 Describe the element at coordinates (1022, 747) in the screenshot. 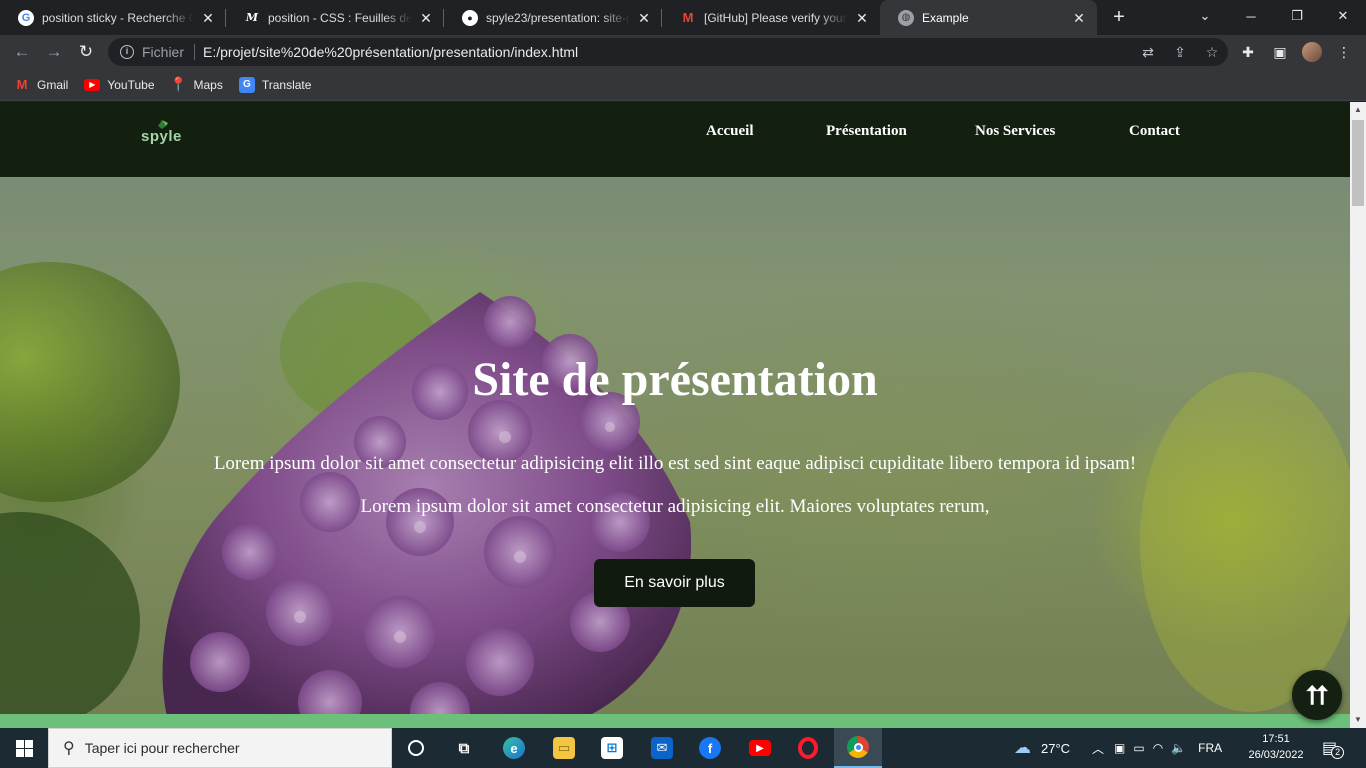

I see `cloud-icon: ☁` at that location.